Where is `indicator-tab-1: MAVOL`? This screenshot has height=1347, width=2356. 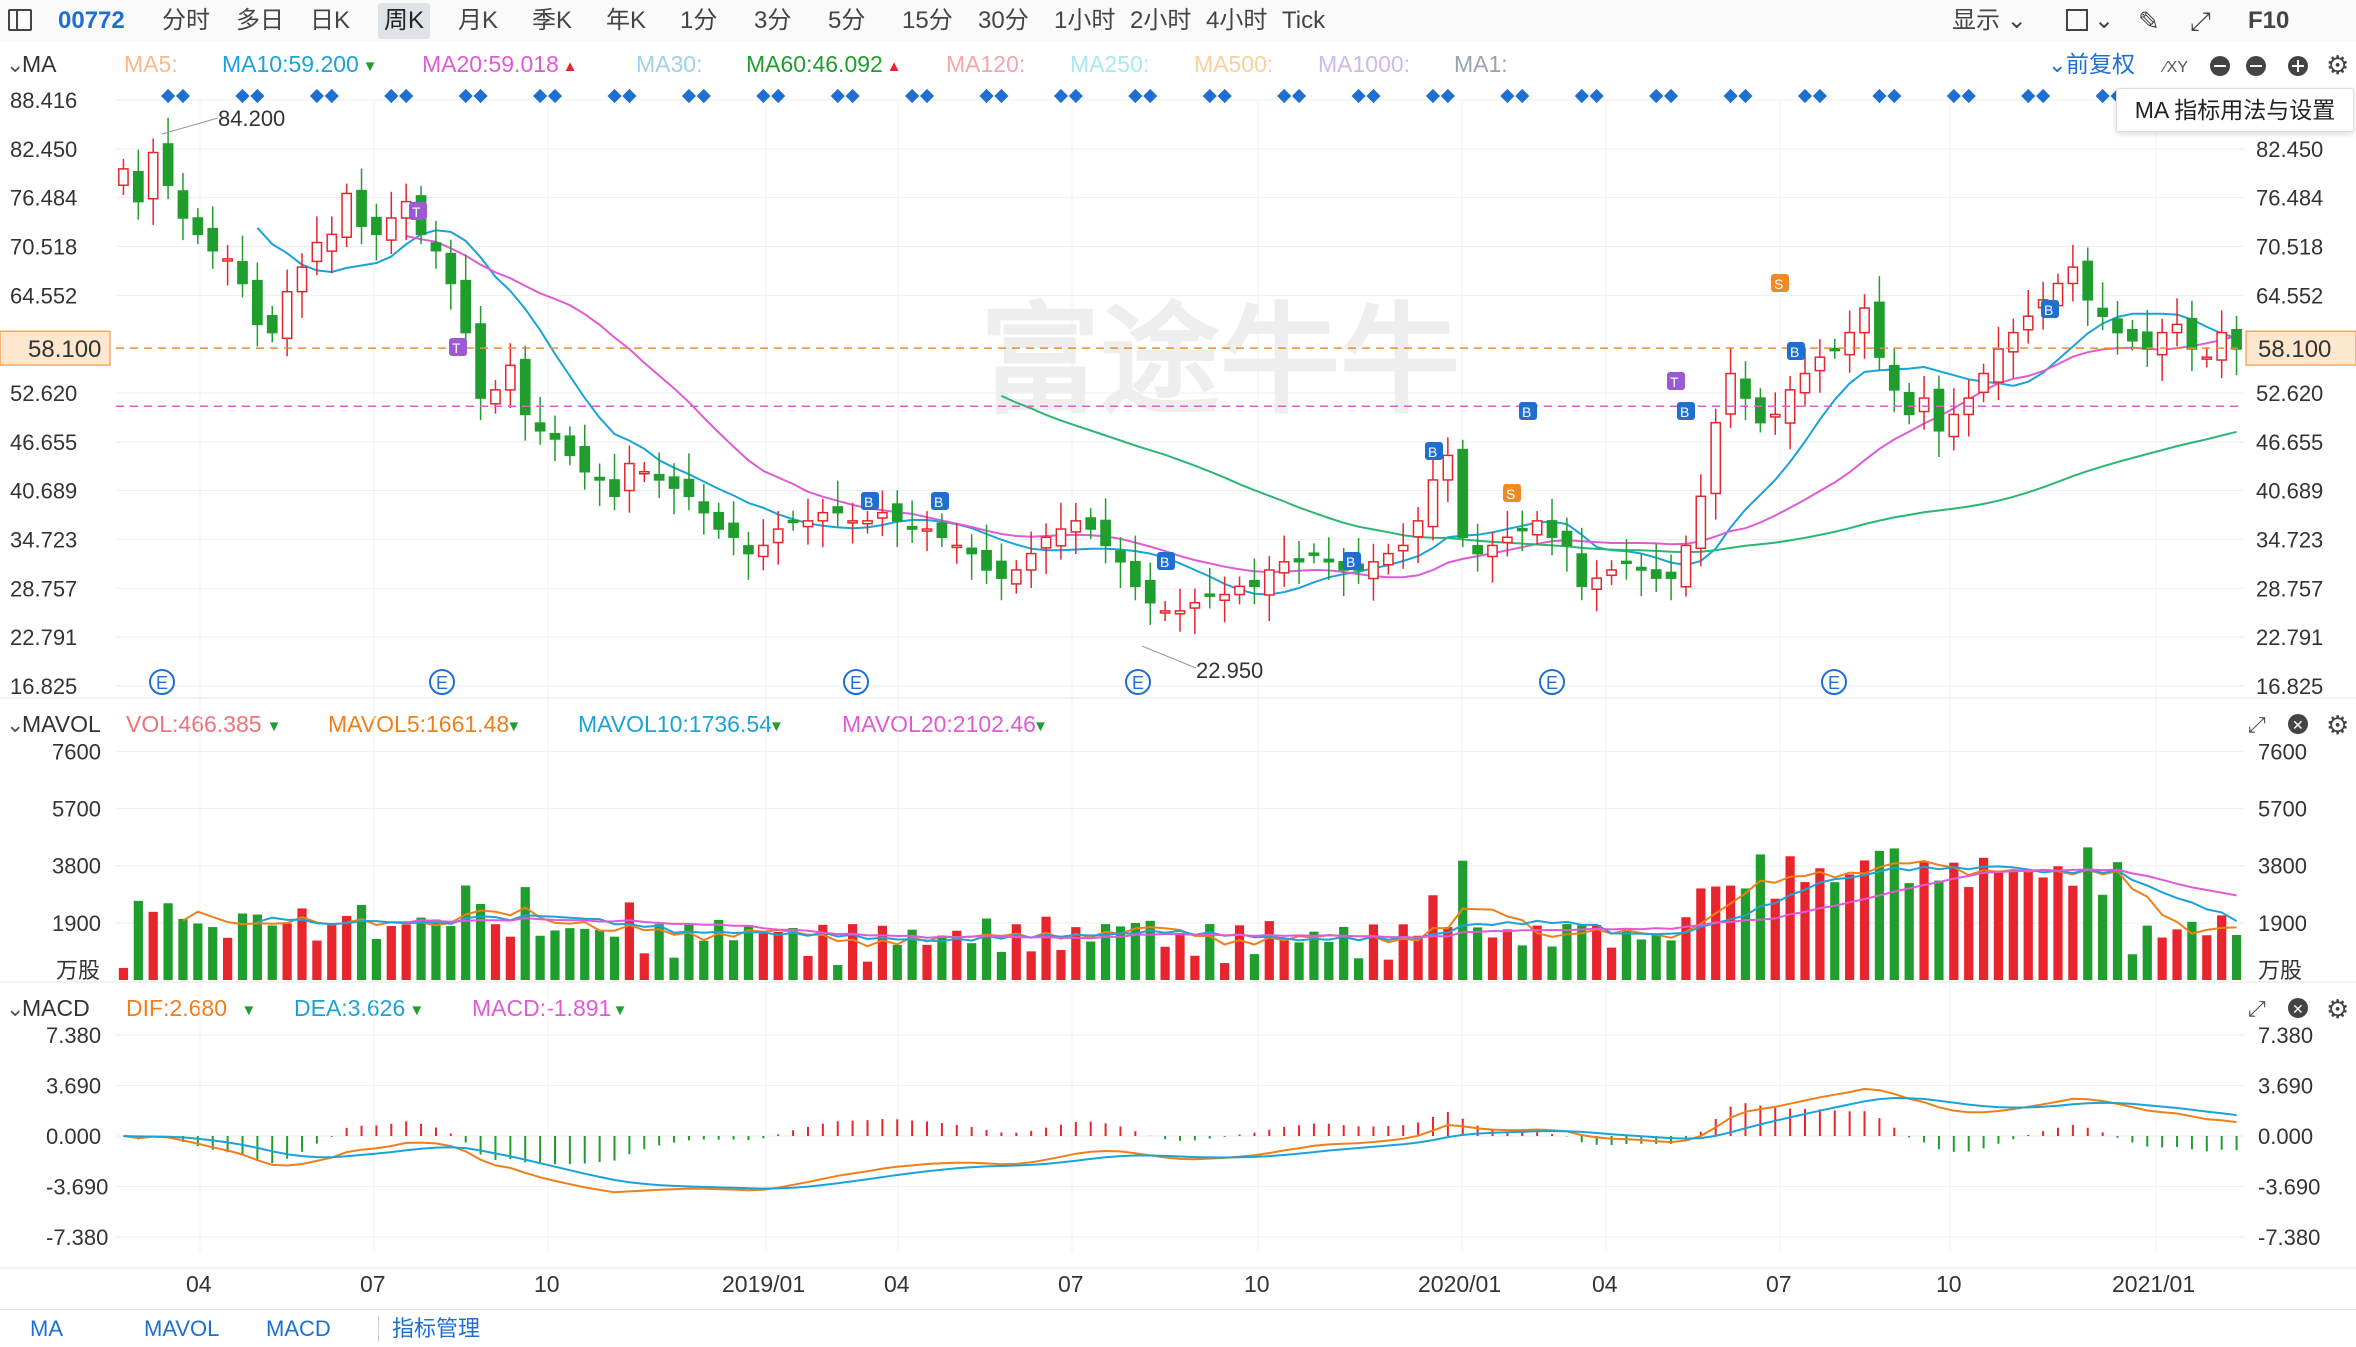 indicator-tab-1: MAVOL is located at coordinates (181, 1328).